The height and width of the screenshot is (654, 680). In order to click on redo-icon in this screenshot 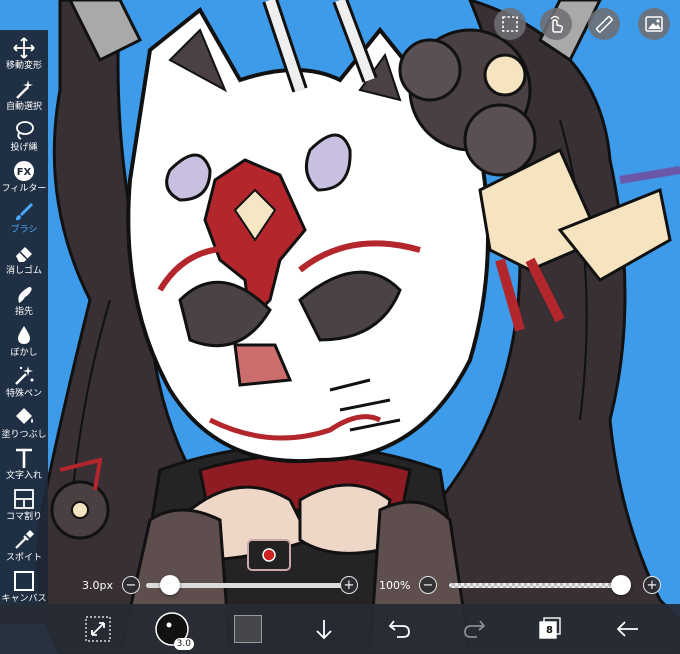, I will do `click(475, 629)`.